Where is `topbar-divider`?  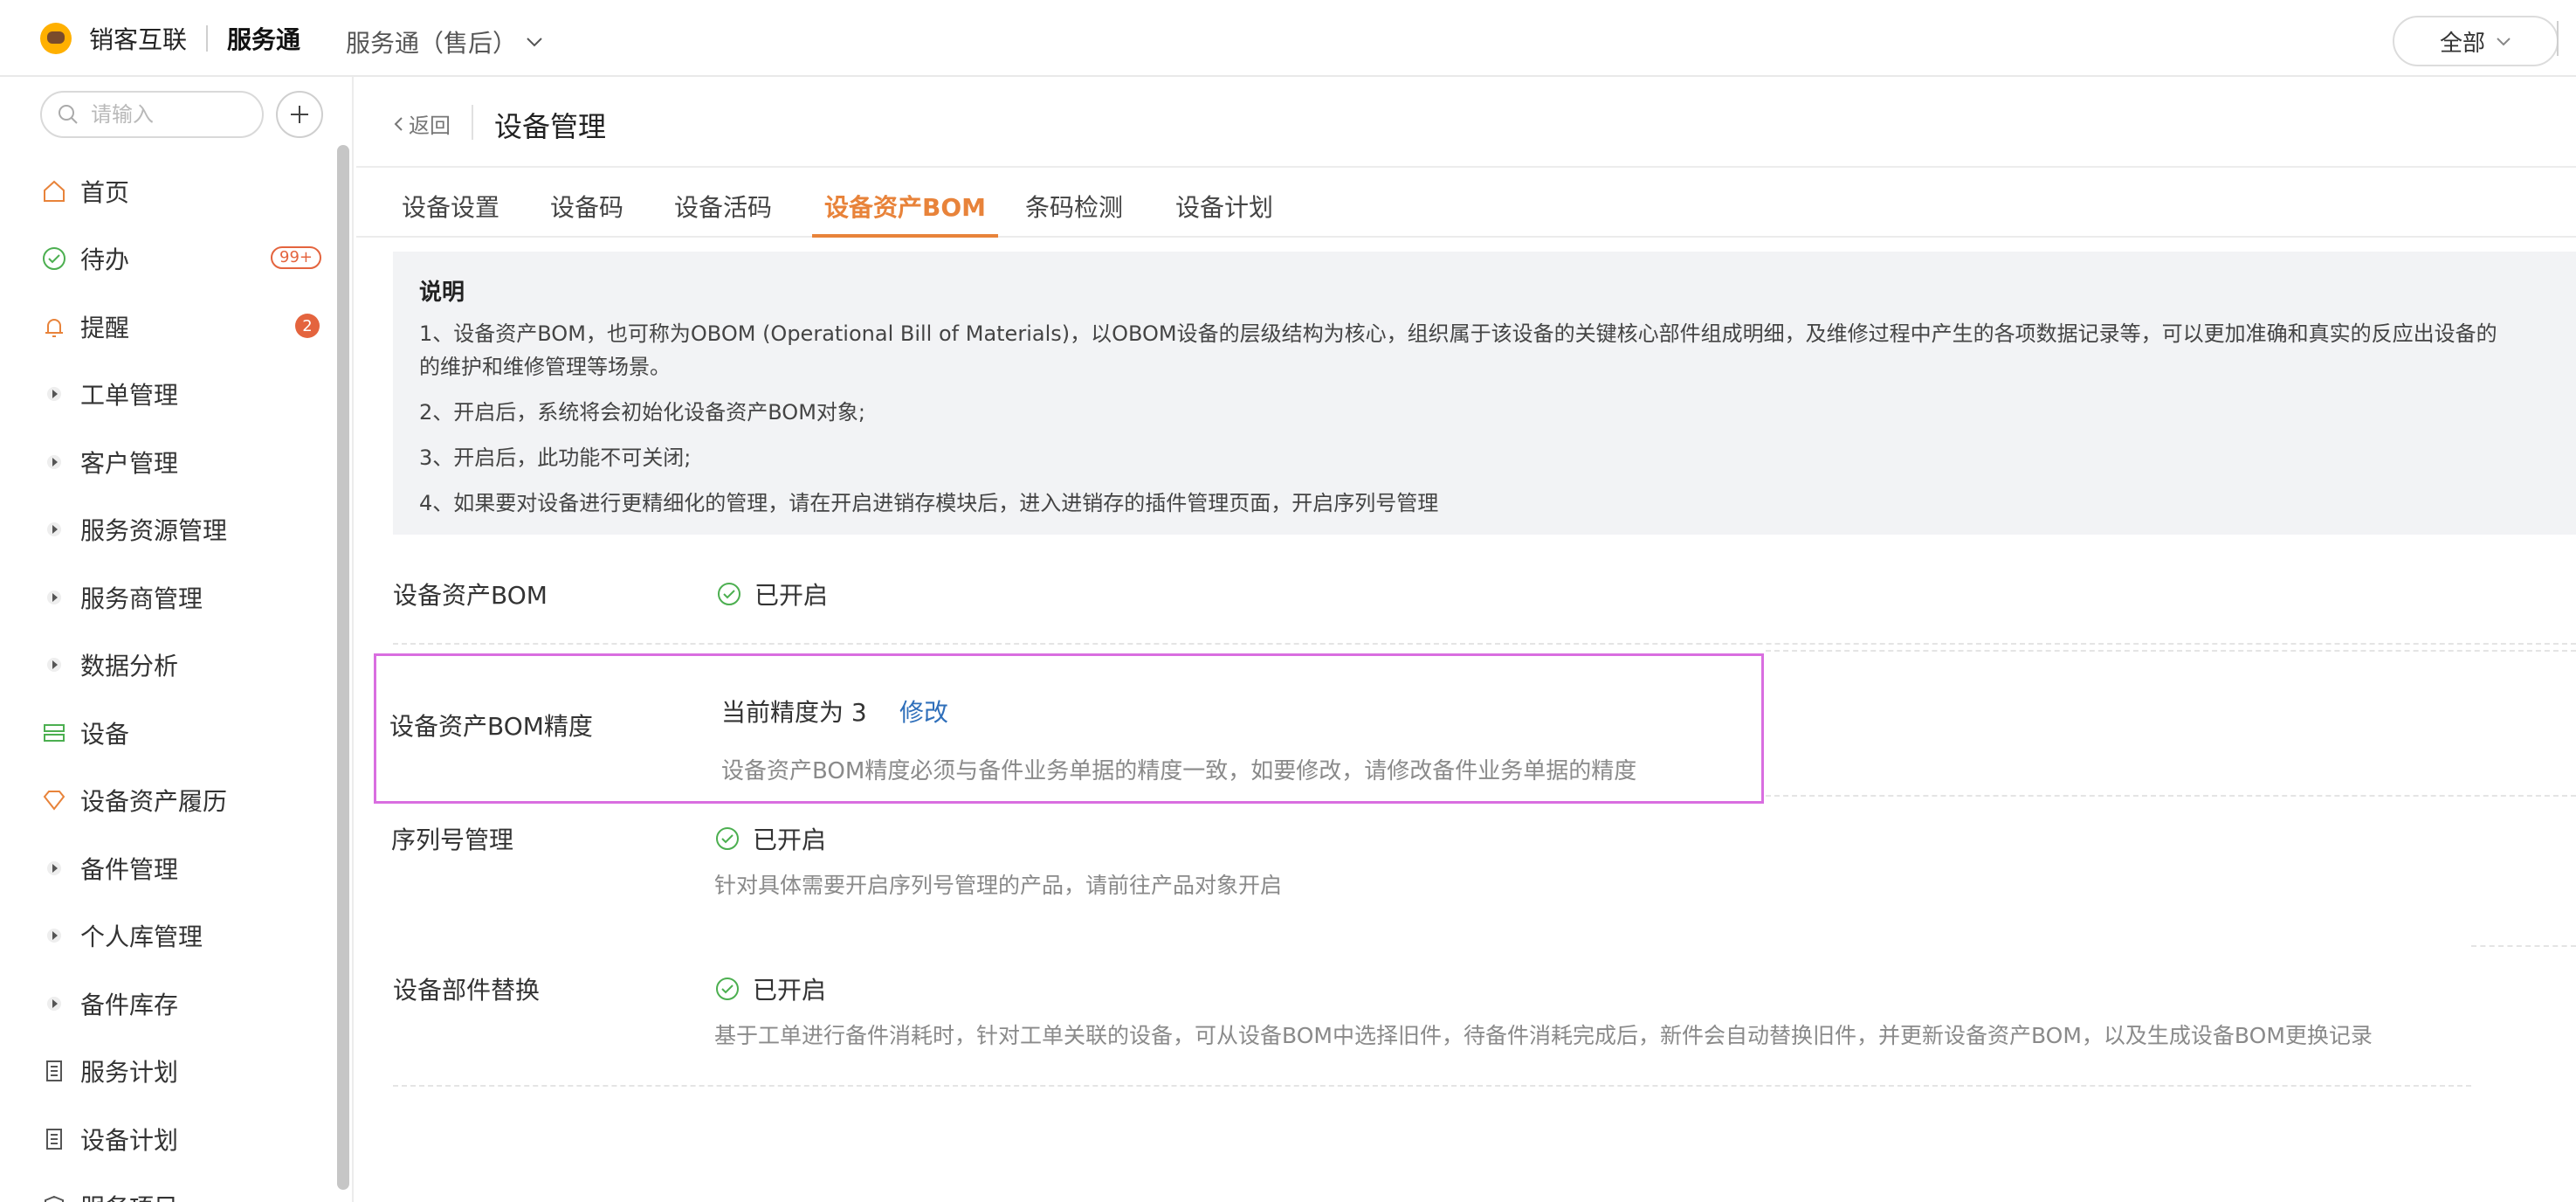 topbar-divider is located at coordinates (2558, 38).